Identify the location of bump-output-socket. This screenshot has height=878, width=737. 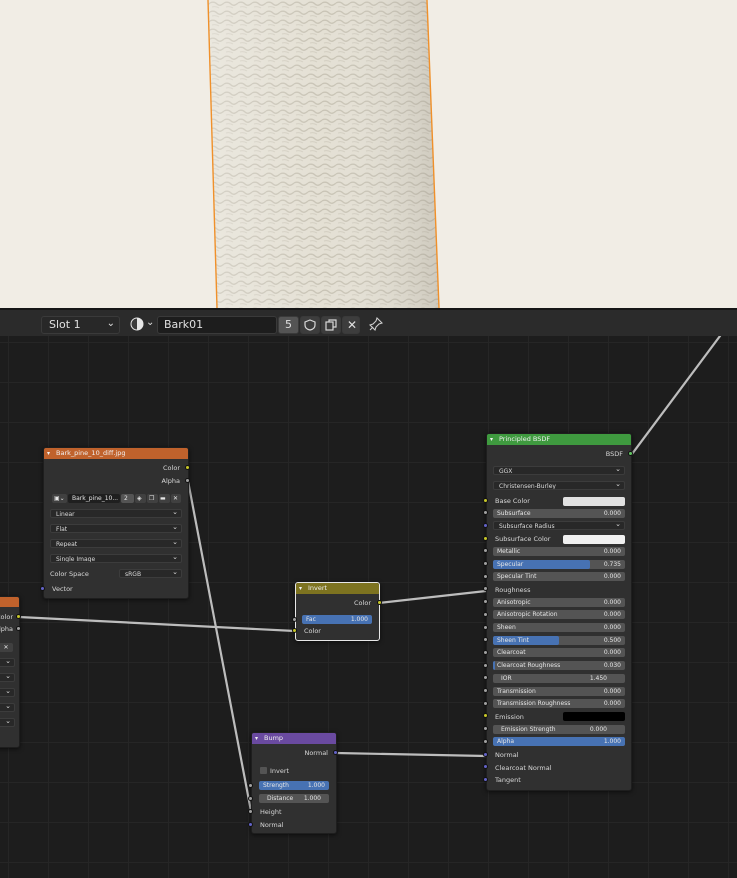
(335, 752).